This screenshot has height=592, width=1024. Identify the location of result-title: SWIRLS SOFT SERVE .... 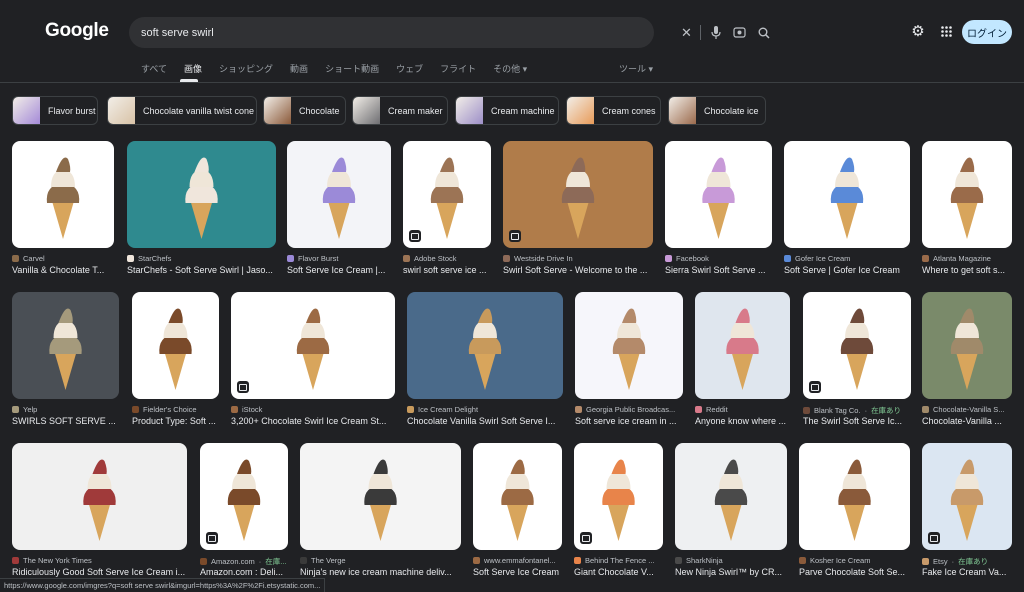
(65, 421).